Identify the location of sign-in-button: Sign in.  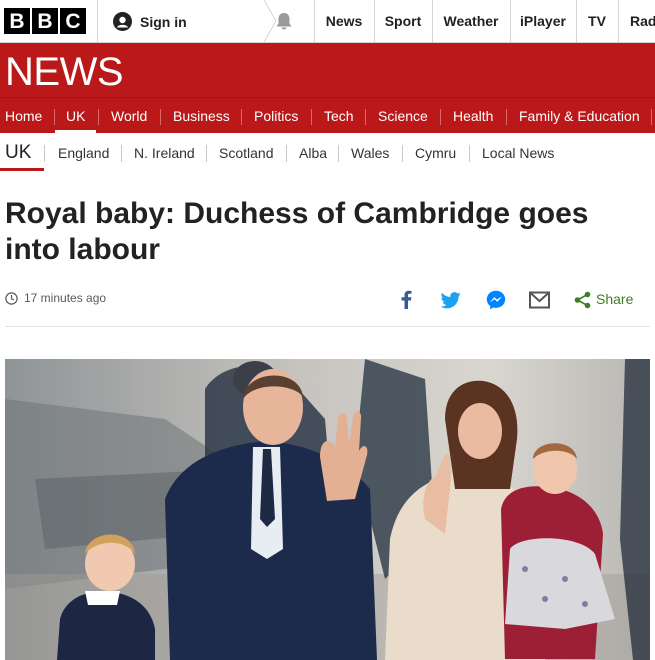
(150, 21).